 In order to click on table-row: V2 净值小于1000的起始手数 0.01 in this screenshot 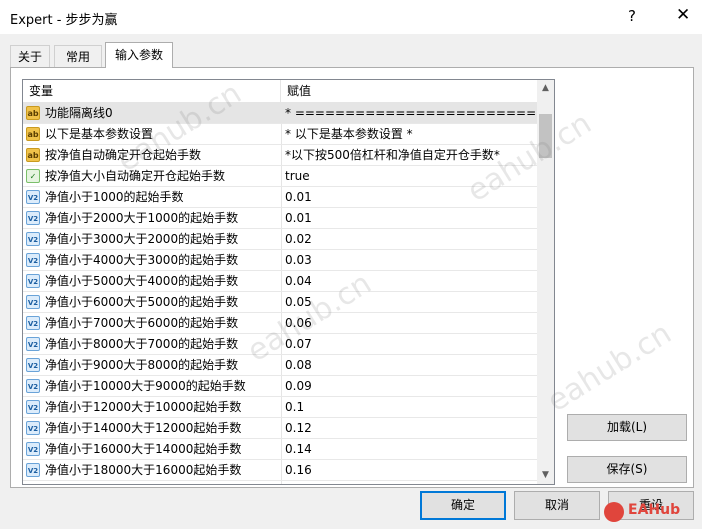, I will do `click(280, 197)`.